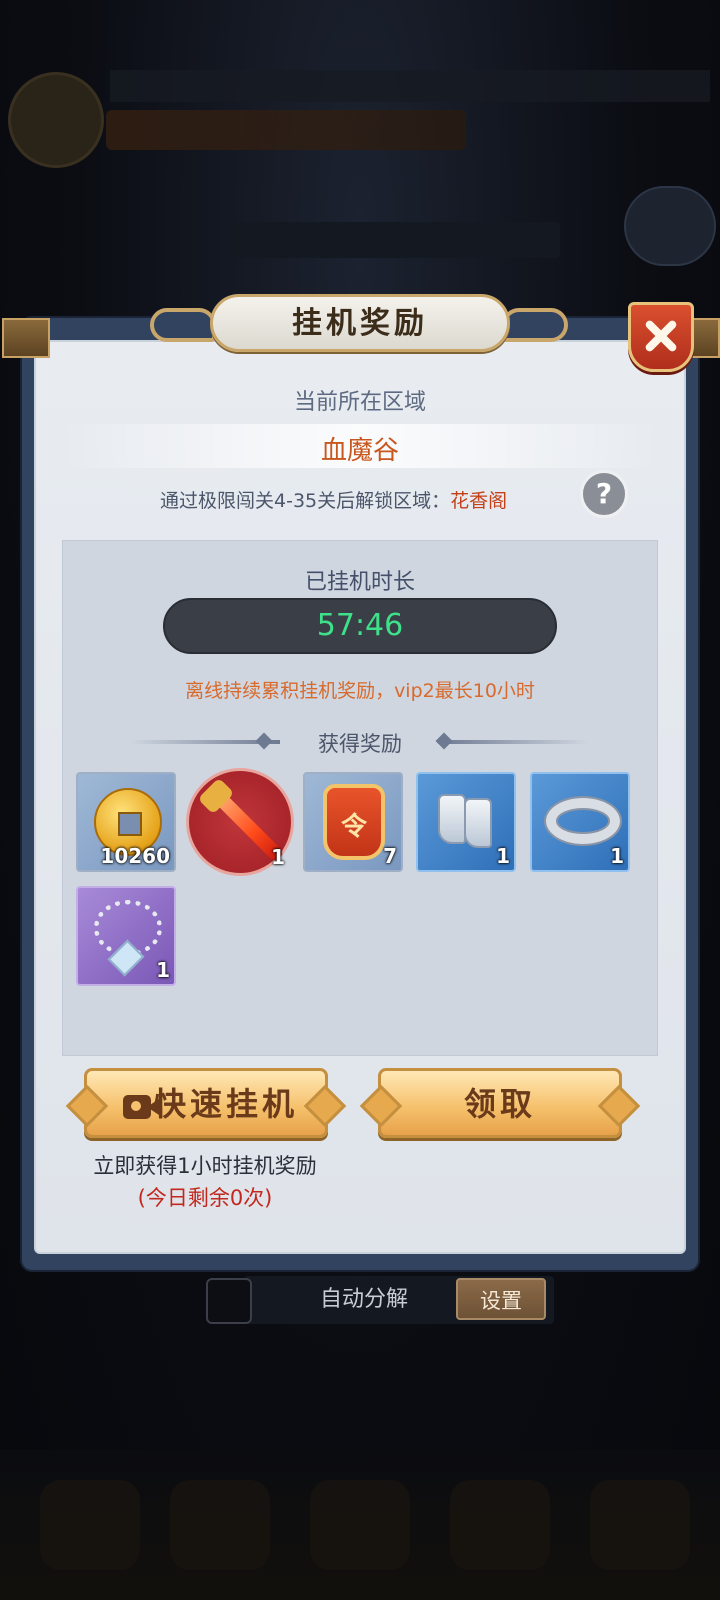 Image resolution: width=720 pixels, height=1600 pixels. I want to click on claim-label: 领取, so click(499, 1104).